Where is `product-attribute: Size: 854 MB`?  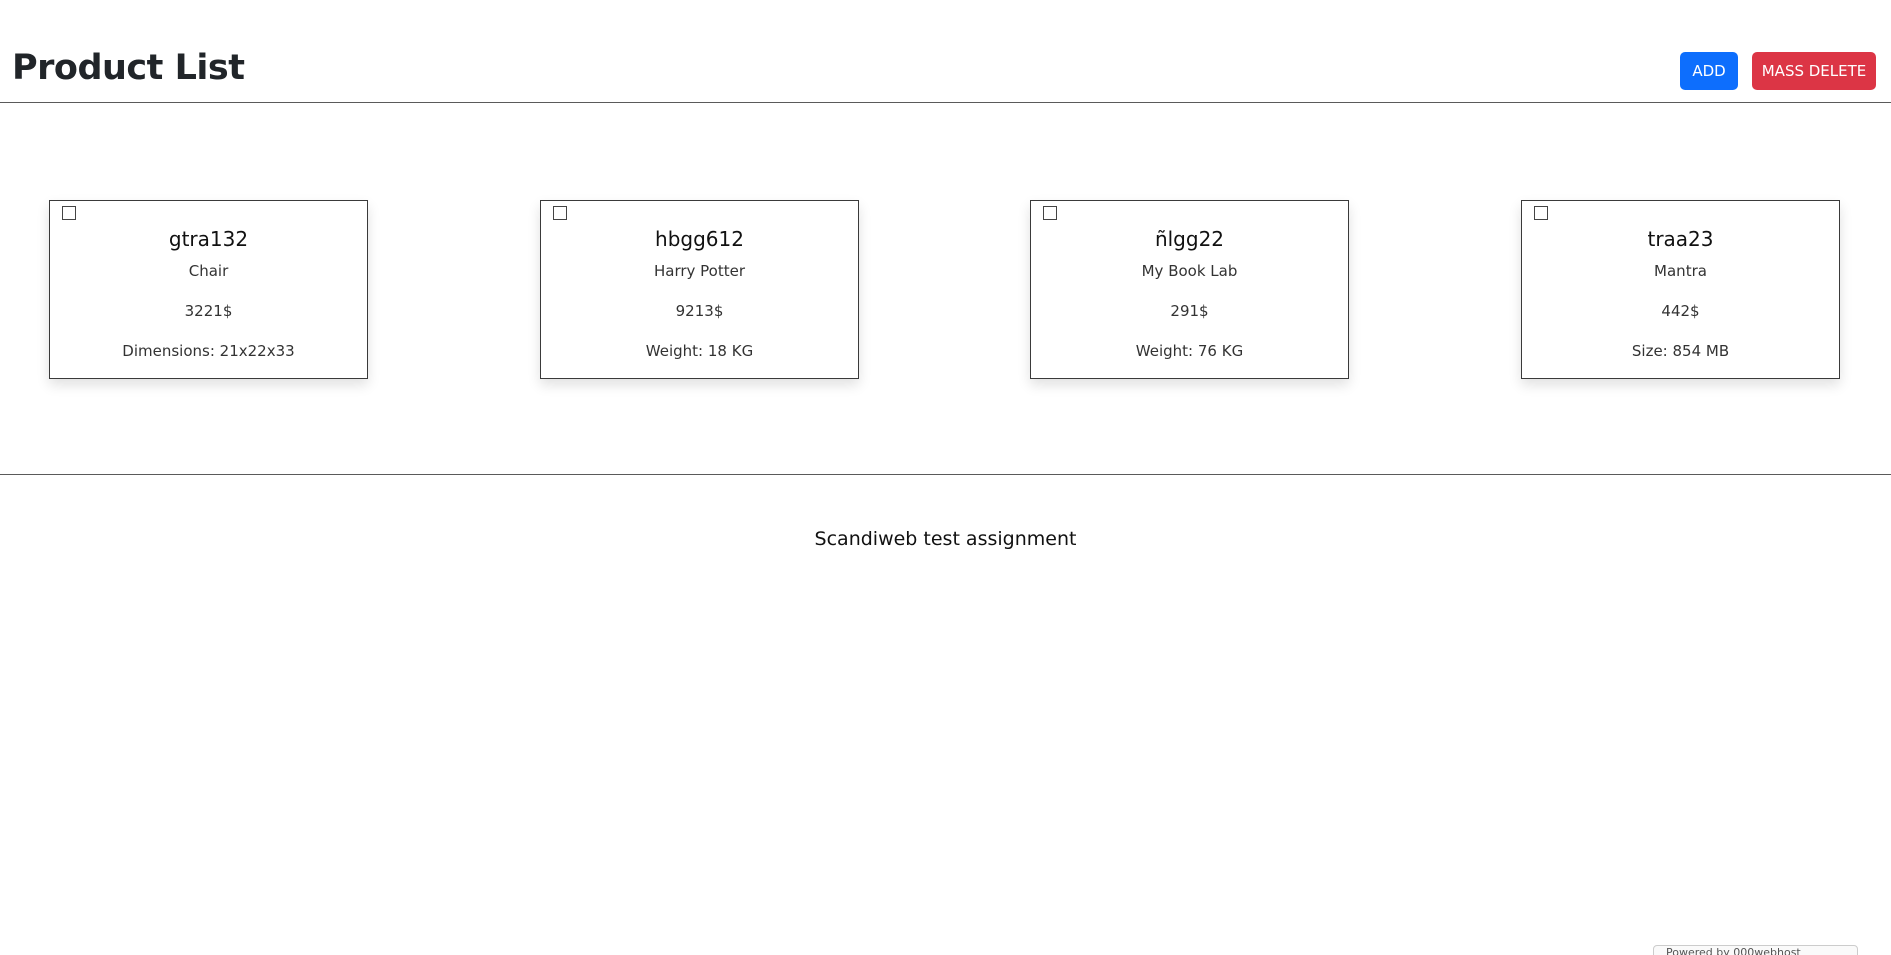
product-attribute: Size: 854 MB is located at coordinates (1680, 351).